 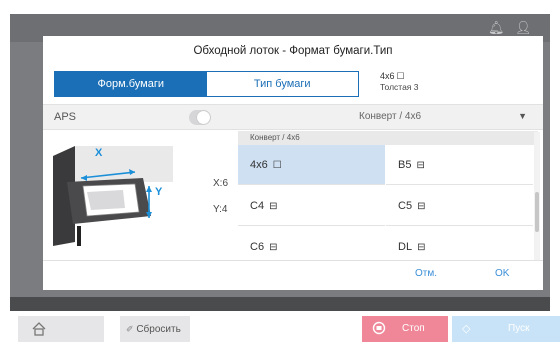 I want to click on reset-label: Сбросить, so click(x=158, y=329).